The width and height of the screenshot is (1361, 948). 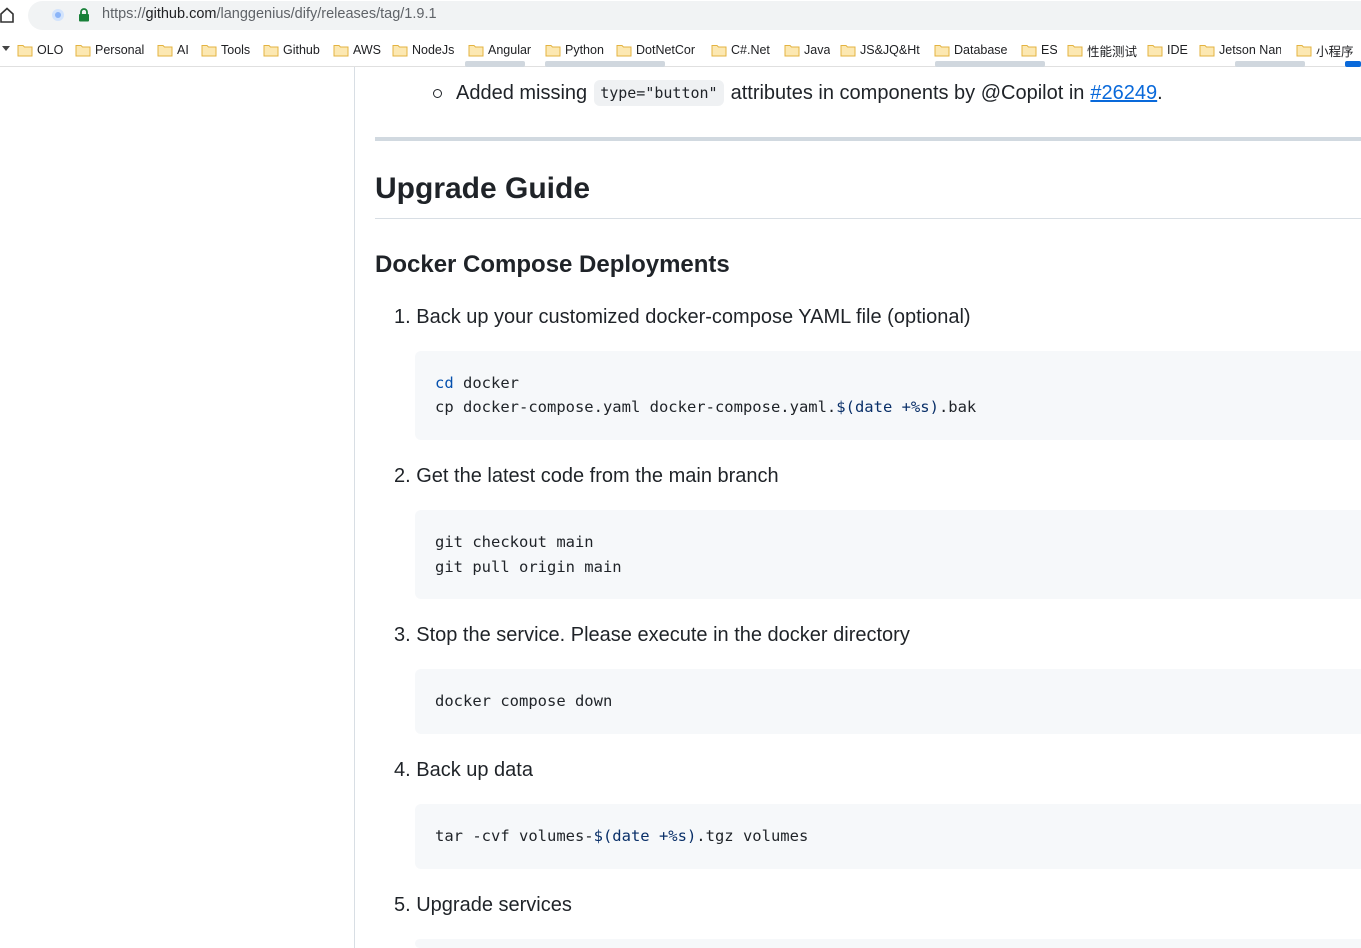 I want to click on code-block-backup-data: tar -cvf volumes-$(date +%s).tgz volumes, so click(x=888, y=836).